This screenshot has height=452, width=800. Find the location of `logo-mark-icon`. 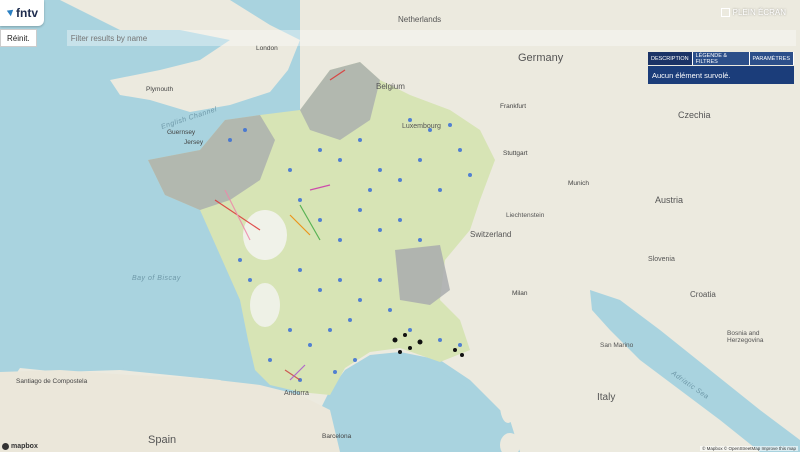

logo-mark-icon is located at coordinates (10, 13).